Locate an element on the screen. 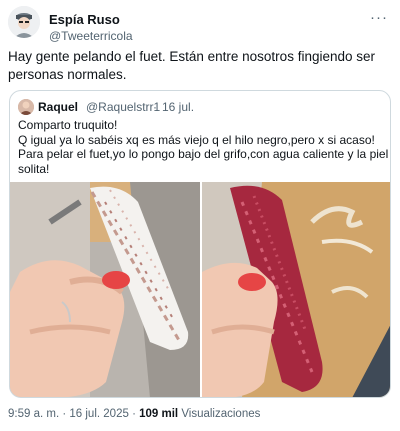  quoted-author-name: Raquel is located at coordinates (58, 107).